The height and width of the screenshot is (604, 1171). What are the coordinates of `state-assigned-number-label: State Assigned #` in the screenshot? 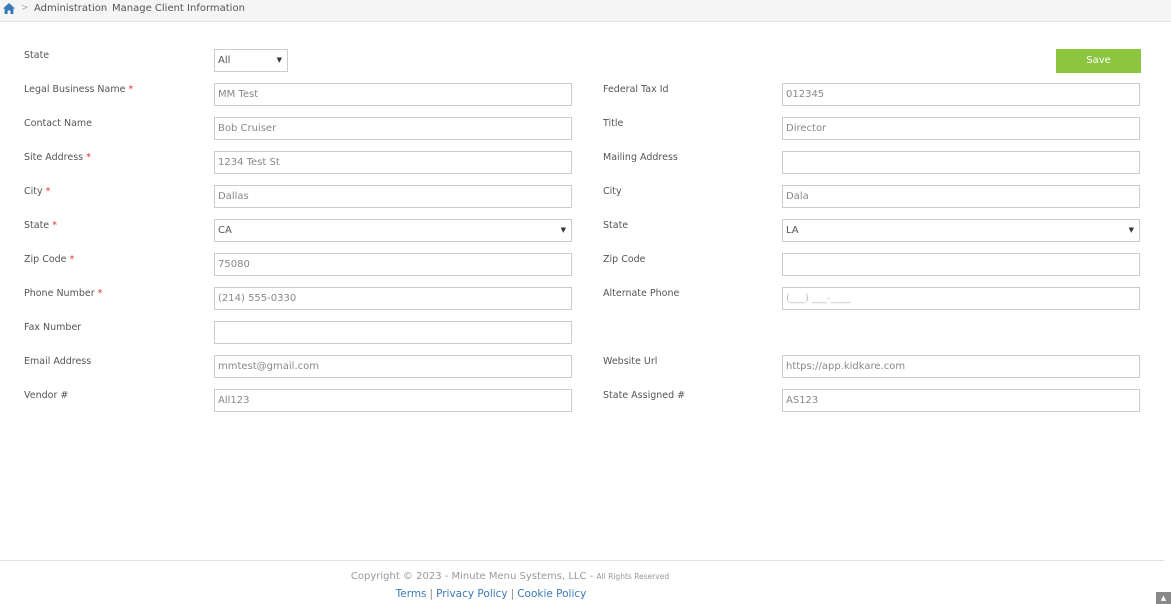 It's located at (644, 395).